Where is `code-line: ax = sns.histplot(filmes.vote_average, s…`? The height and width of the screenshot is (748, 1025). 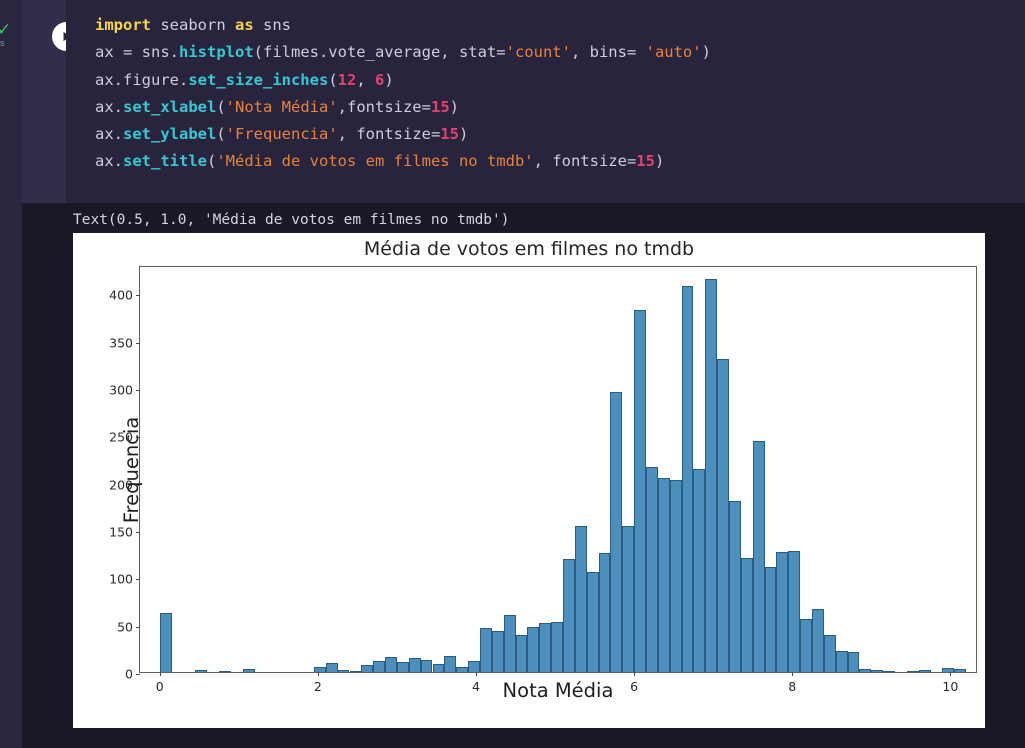
code-line: ax = sns.histplot(filmes.vote_average, s… is located at coordinates (560, 52).